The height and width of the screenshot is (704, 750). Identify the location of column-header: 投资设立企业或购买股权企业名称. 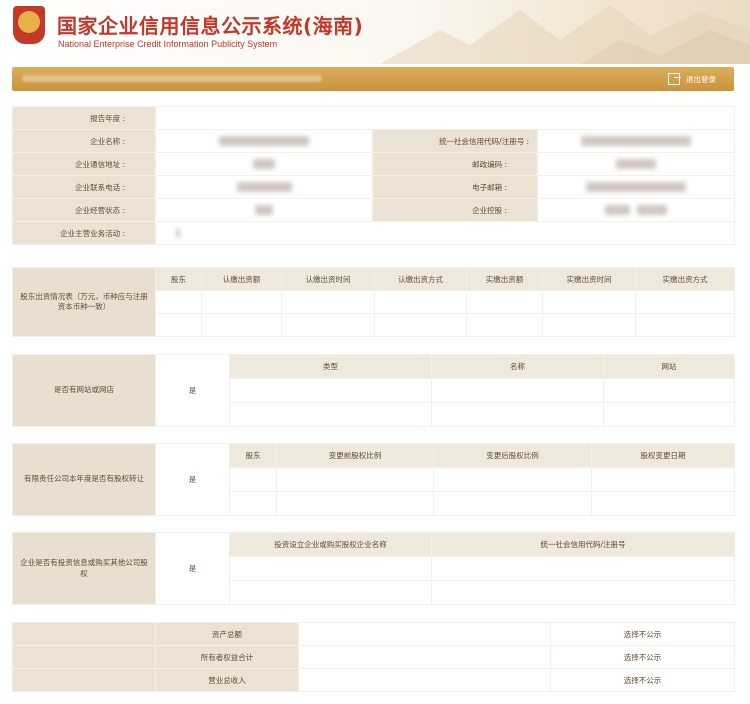
(330, 544).